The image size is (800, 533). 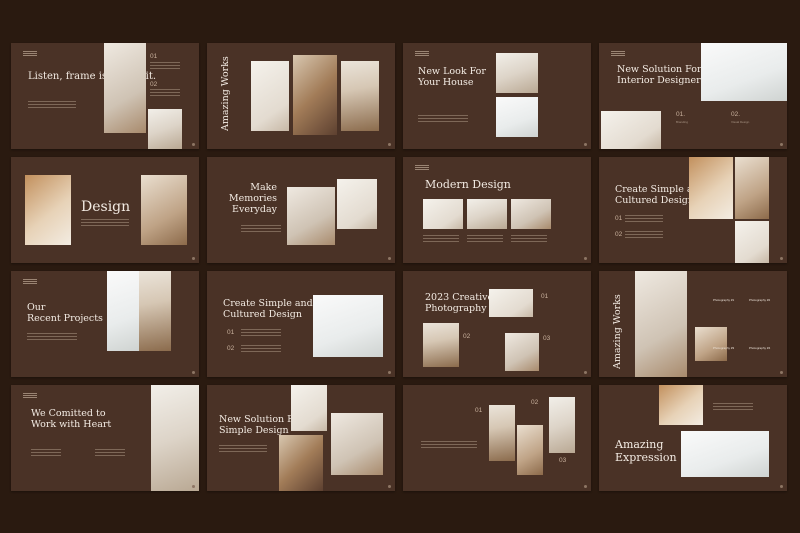 What do you see at coordinates (744, 72) in the screenshot?
I see `photo-bouquet` at bounding box center [744, 72].